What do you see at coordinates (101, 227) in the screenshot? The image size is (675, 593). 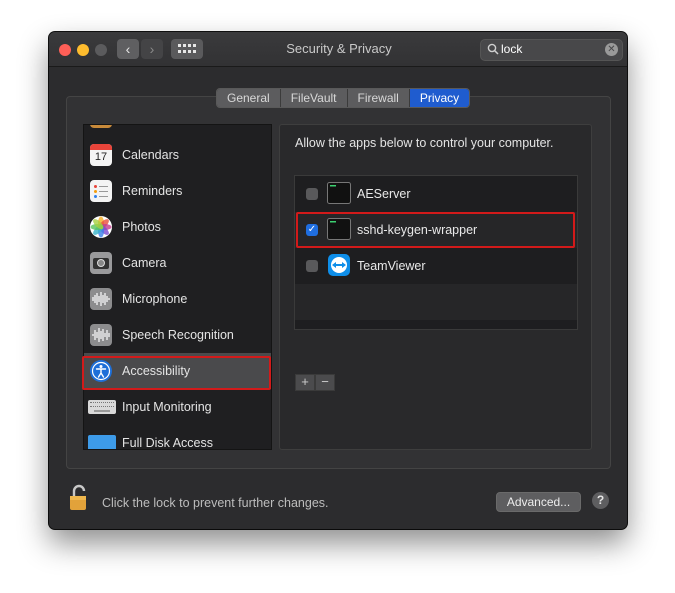 I see `photos-icon` at bounding box center [101, 227].